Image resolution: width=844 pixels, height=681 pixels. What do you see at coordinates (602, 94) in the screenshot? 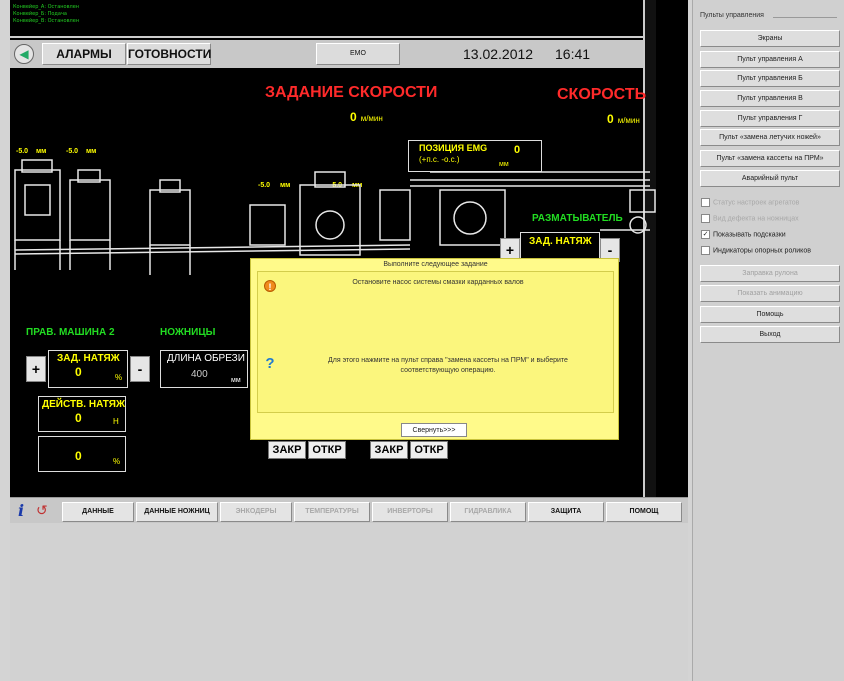
I see `speed-title: СКОРОСТЬ` at bounding box center [602, 94].